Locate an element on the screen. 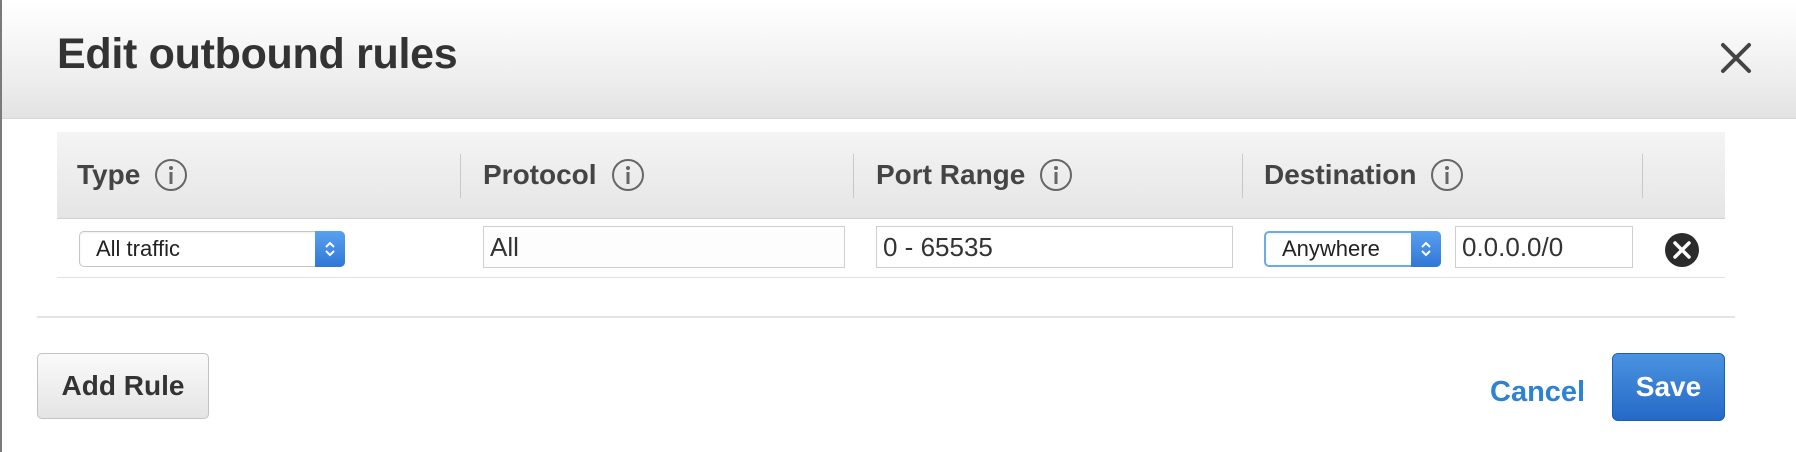  column-header-destination: Destination is located at coordinates (1364, 175).